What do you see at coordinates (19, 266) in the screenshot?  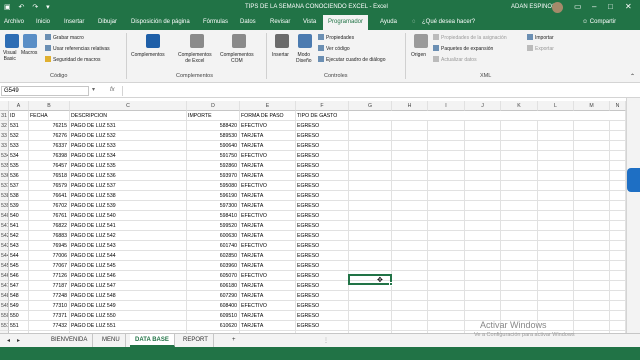 I see `cell-id: 545` at bounding box center [19, 266].